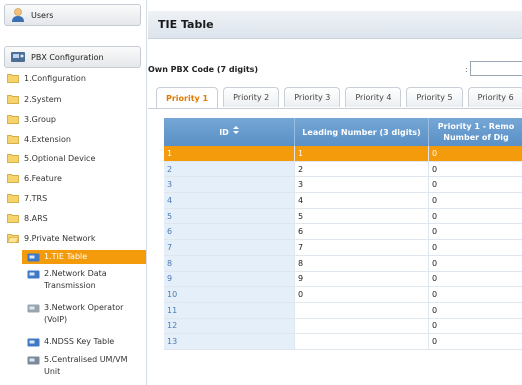 The height and width of the screenshot is (385, 522). Describe the element at coordinates (51, 238) in the screenshot. I see `sidebar-item: 9.Private Network` at that location.